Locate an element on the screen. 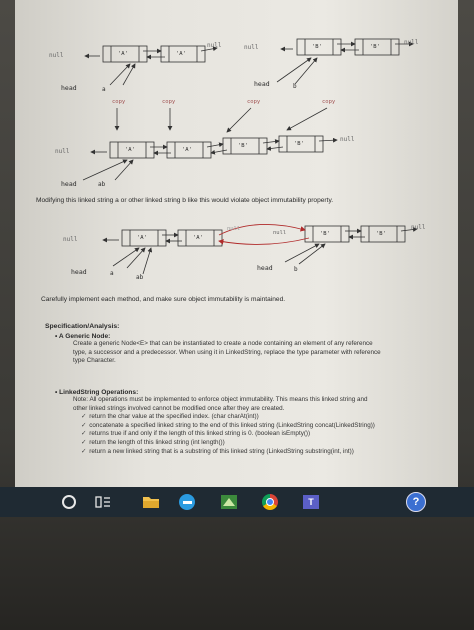 The width and height of the screenshot is (474, 630). start-circle-icon is located at coordinates (69, 502).